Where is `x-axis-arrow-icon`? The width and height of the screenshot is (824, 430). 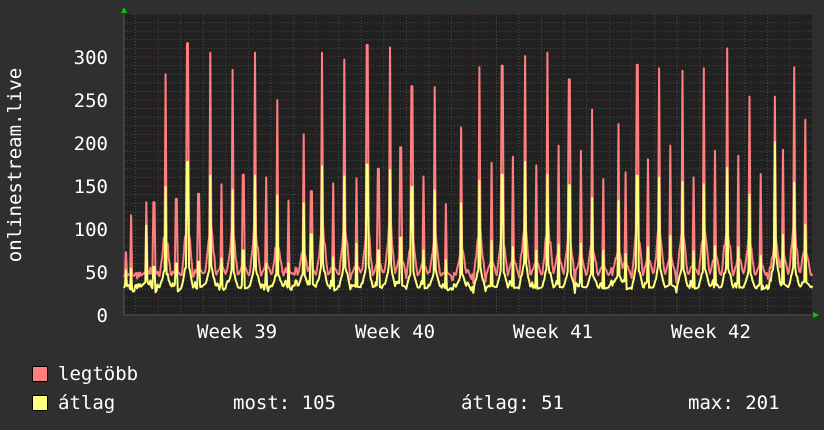
x-axis-arrow-icon is located at coordinates (816, 315).